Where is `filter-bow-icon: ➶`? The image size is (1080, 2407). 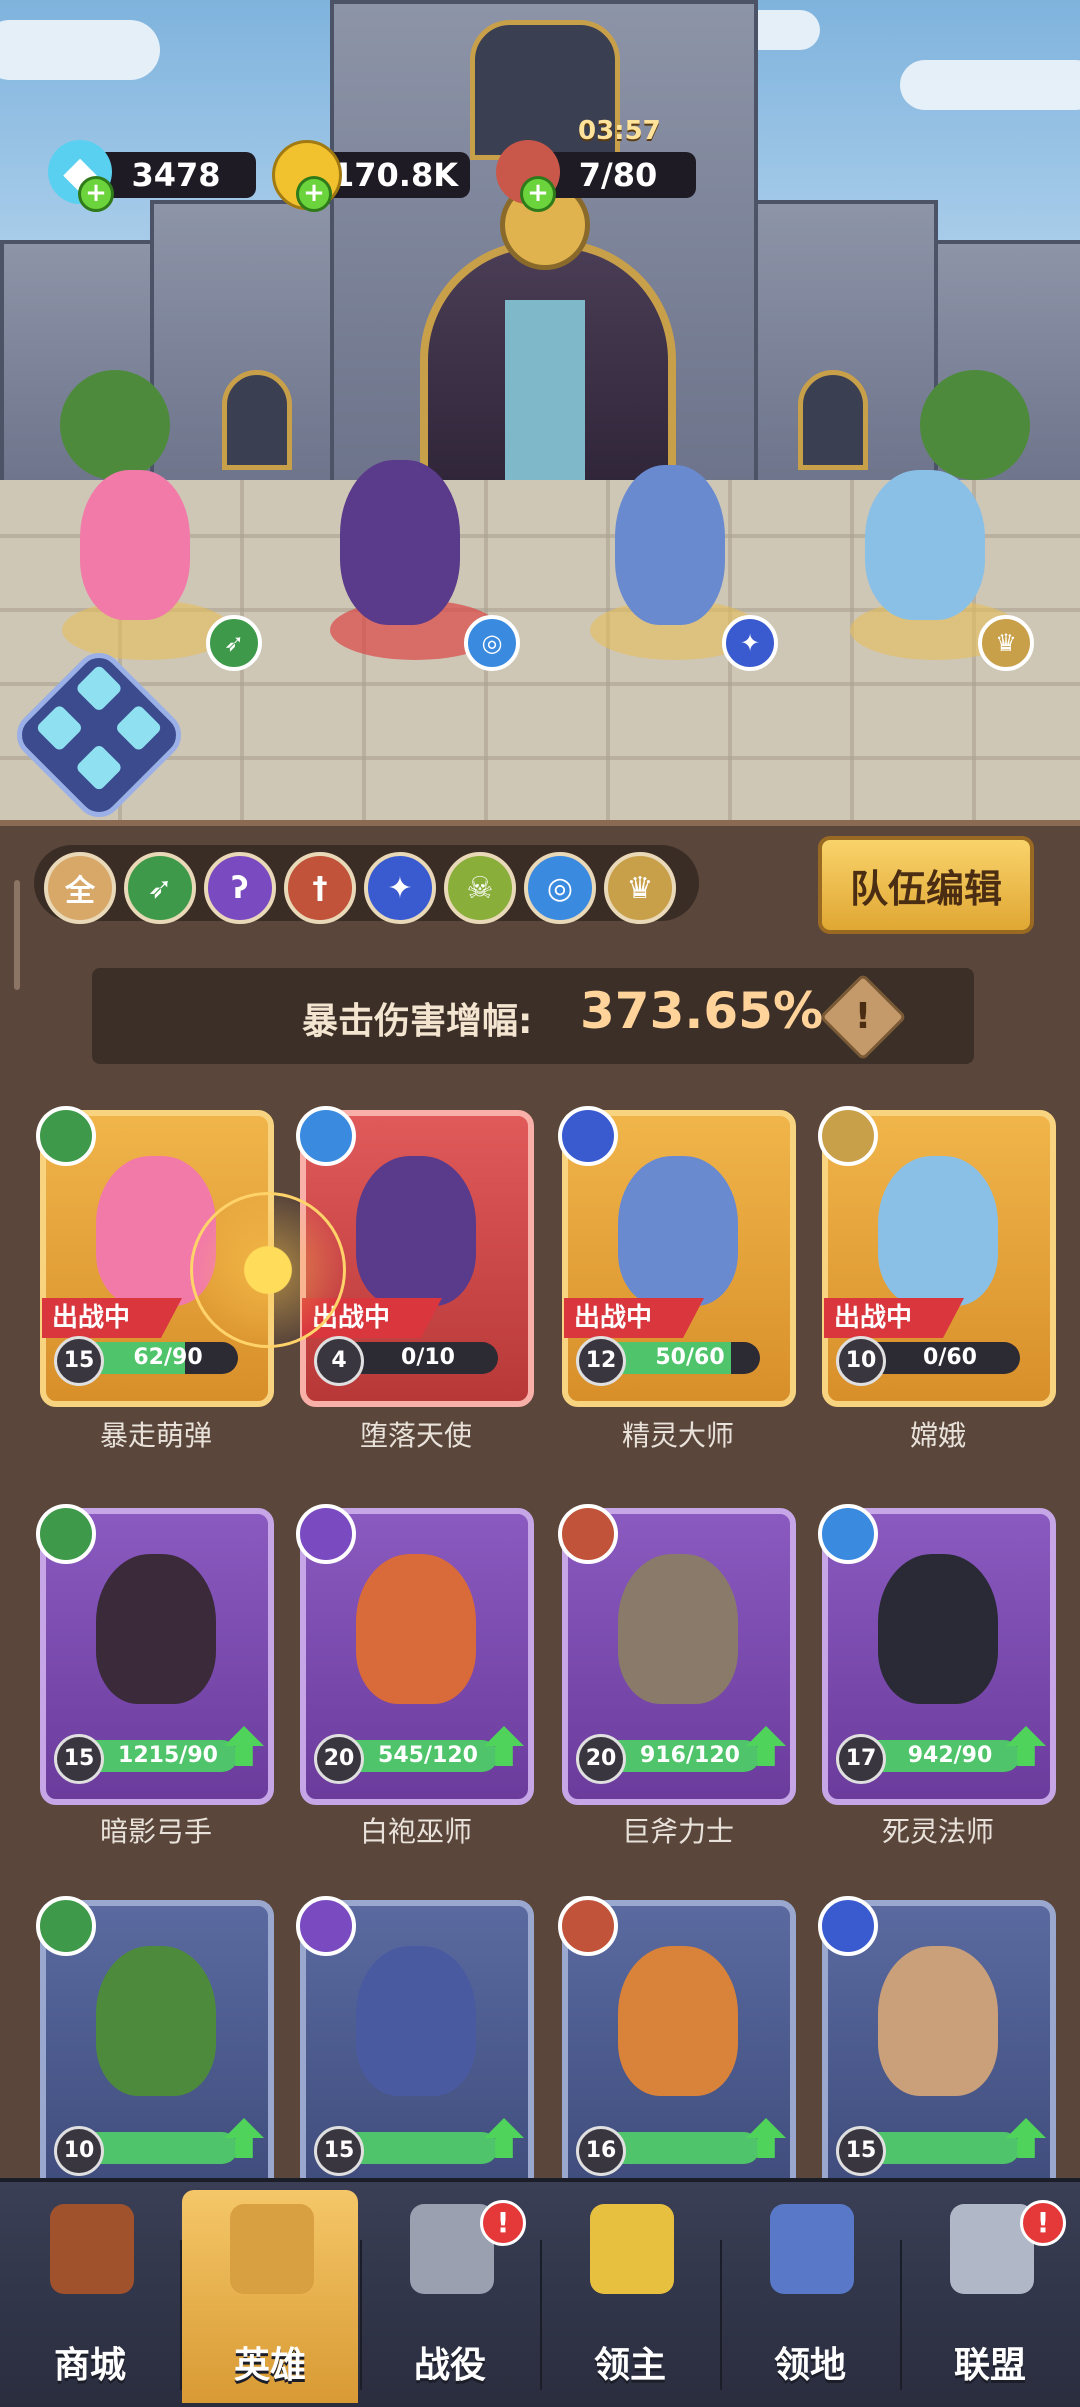
filter-bow-icon: ➶ is located at coordinates (160, 888).